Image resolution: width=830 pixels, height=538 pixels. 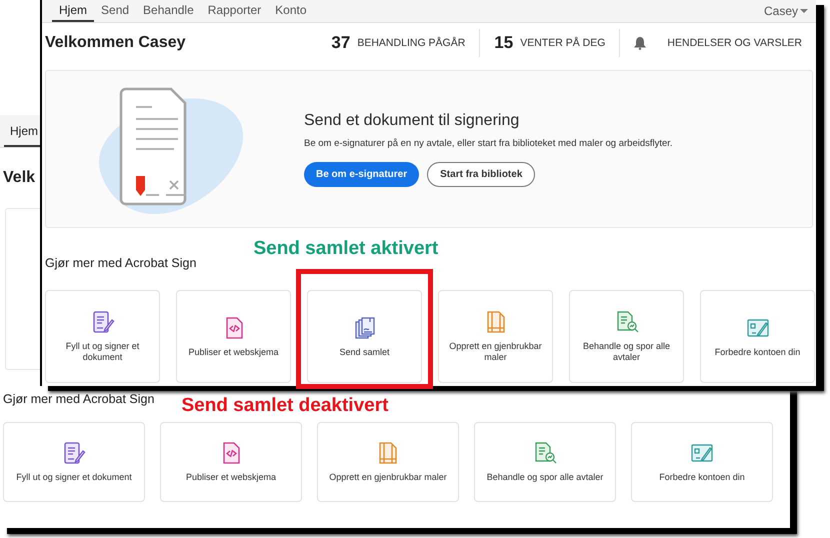 What do you see at coordinates (488, 143) in the screenshot?
I see `hero-description: Be om e-signaturer på en ny avtale, eller start fra biblioteket med maler og arbeidsflyter.` at bounding box center [488, 143].